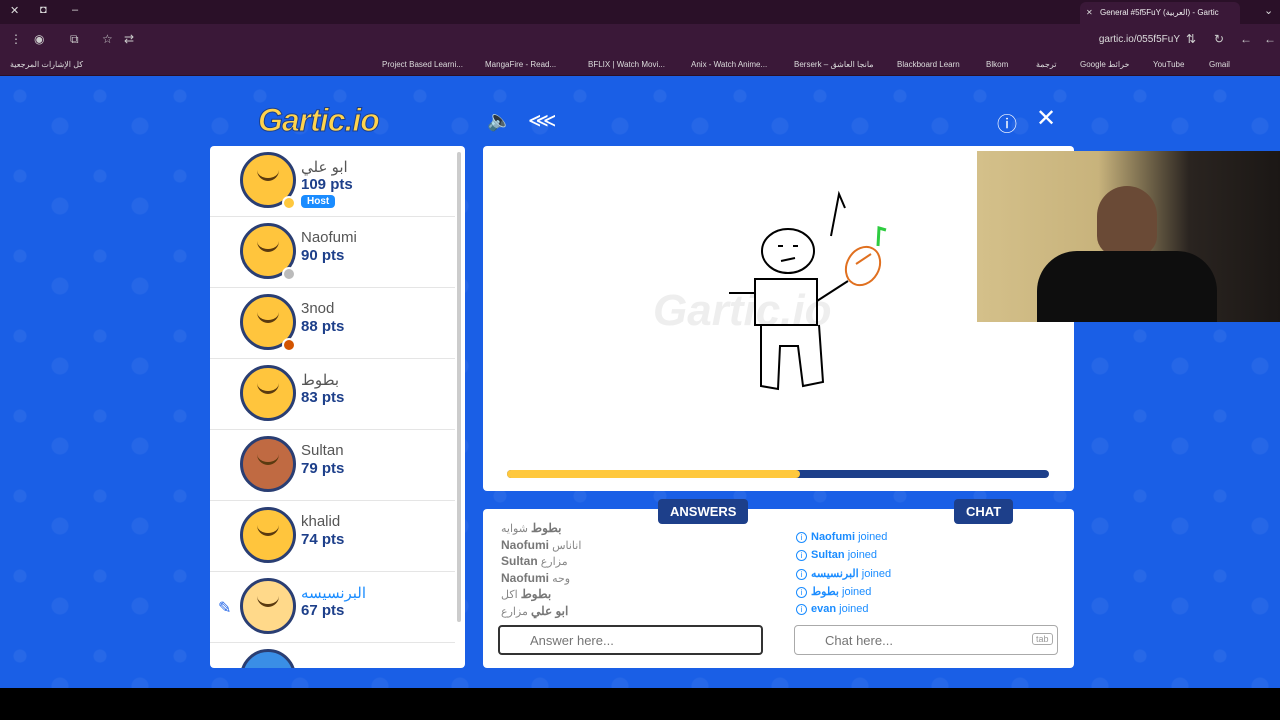 The width and height of the screenshot is (1280, 720). What do you see at coordinates (535, 610) in the screenshot?
I see `answer-item: ابو علي مزارع` at bounding box center [535, 610].